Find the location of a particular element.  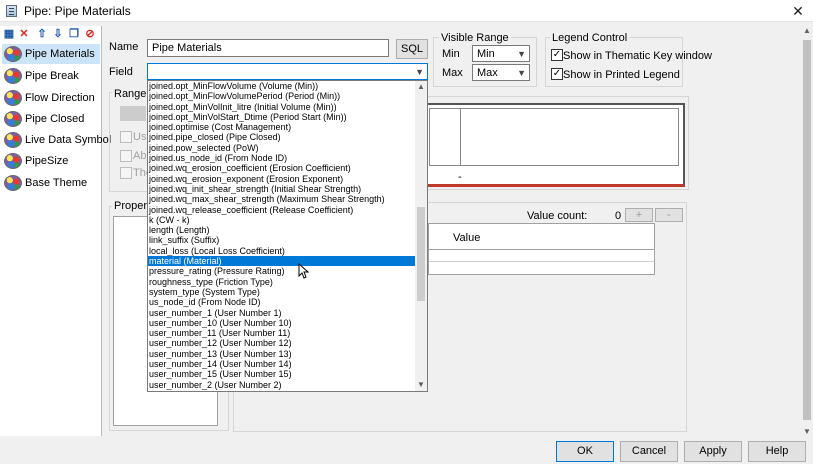

legend-preview: - is located at coordinates (554, 145).